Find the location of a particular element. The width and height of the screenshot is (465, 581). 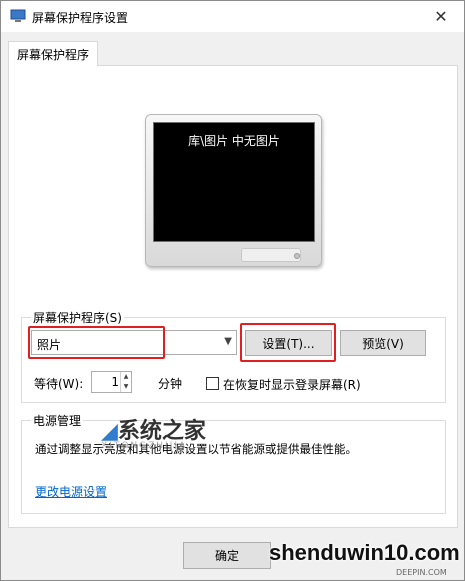

ok-button: 确定 is located at coordinates (227, 555).